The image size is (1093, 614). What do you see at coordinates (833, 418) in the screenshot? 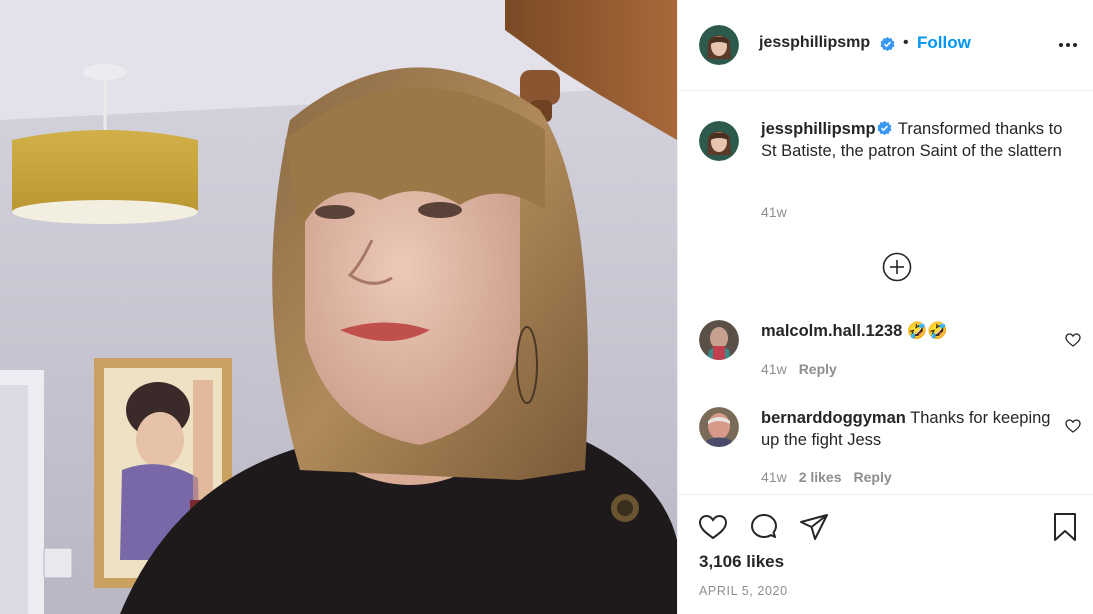
I see `comment-username: bernarddoggyman` at bounding box center [833, 418].